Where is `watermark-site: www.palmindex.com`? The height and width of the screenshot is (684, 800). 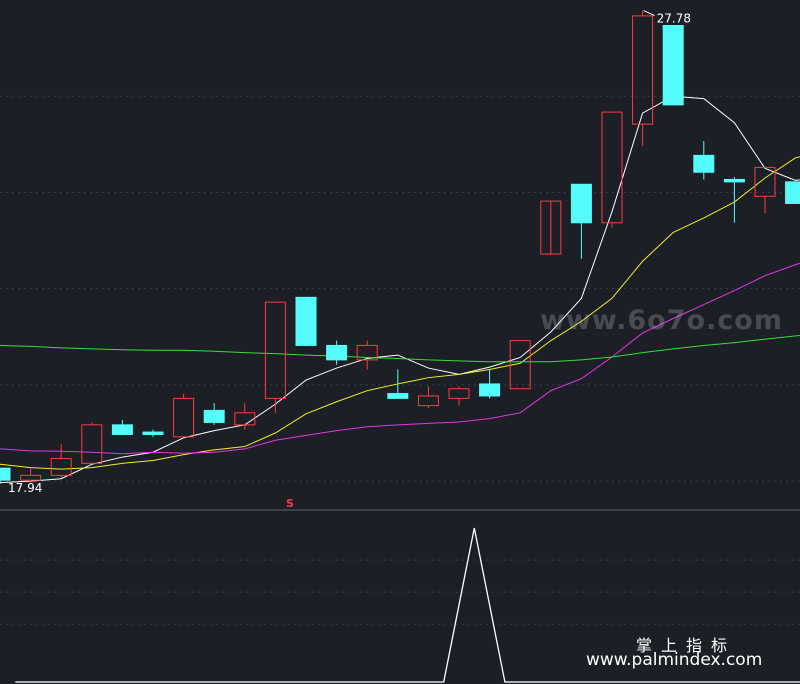
watermark-site: www.palmindex.com is located at coordinates (674, 660).